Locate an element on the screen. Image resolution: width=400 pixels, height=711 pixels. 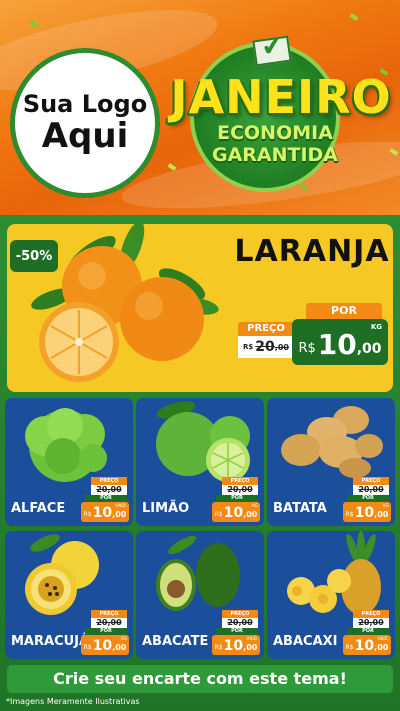
product-name: ABACAXI is located at coordinates (305, 641).